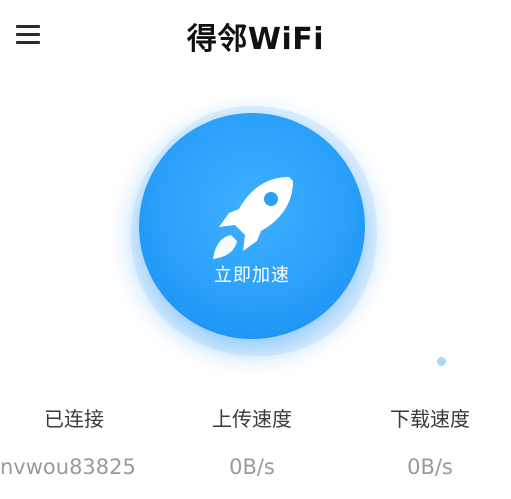  What do you see at coordinates (252, 419) in the screenshot?
I see `stat-upload-label: 上传速度` at bounding box center [252, 419].